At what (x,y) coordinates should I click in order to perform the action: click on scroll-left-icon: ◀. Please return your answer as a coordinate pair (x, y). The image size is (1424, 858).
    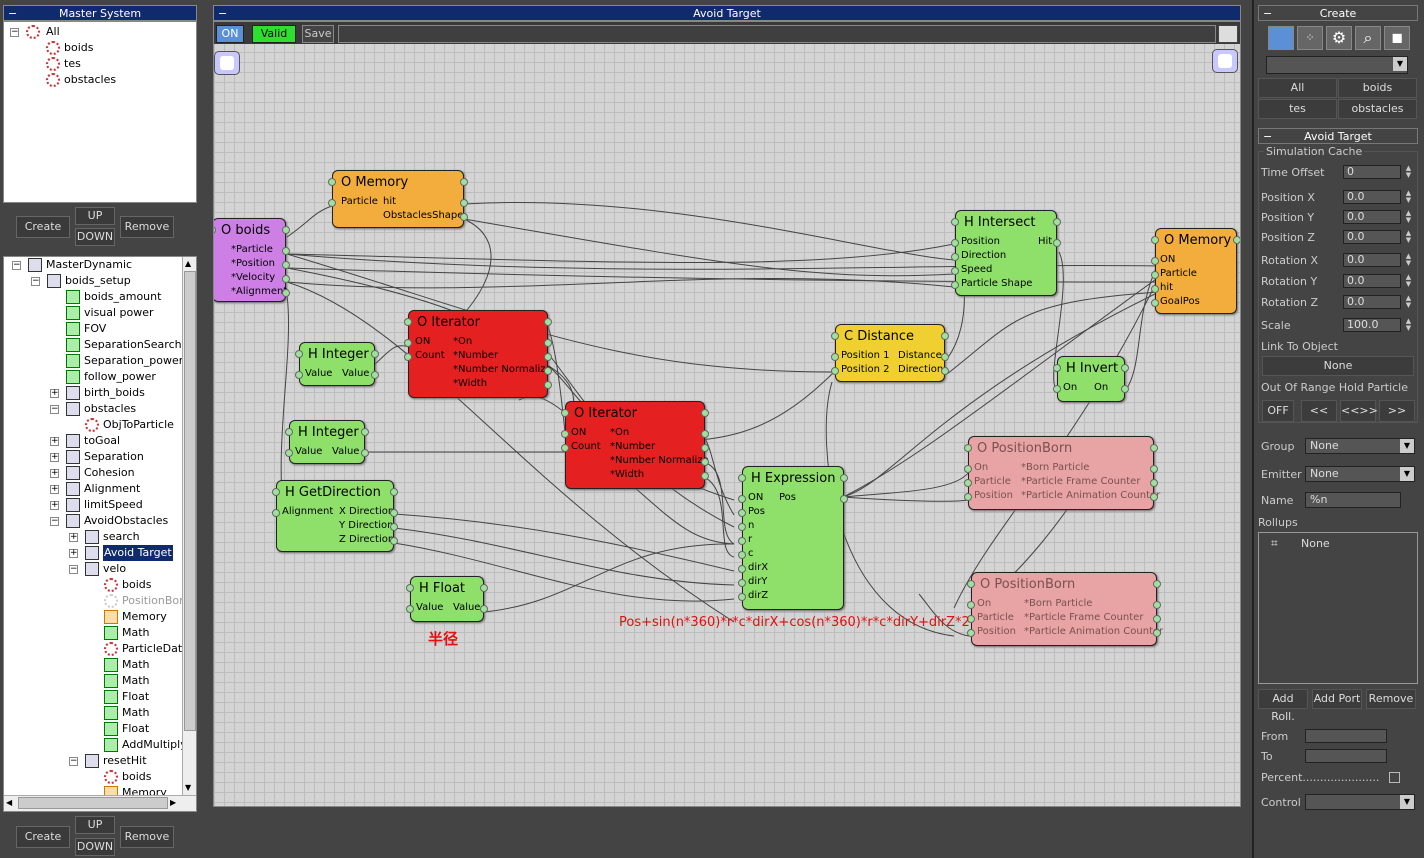
    Looking at the image, I should click on (9, 802).